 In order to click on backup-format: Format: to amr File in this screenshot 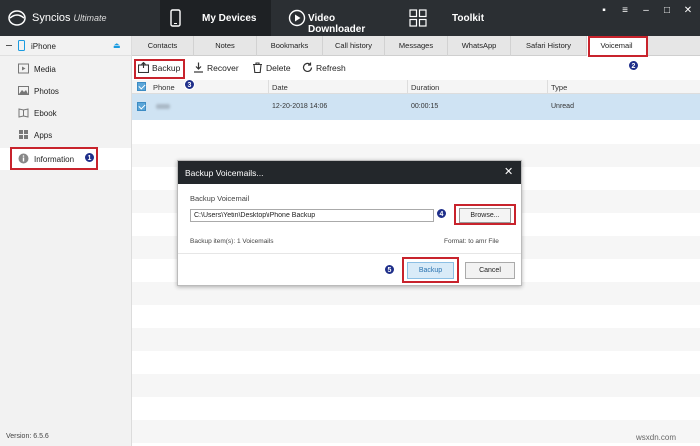, I will do `click(471, 241)`.